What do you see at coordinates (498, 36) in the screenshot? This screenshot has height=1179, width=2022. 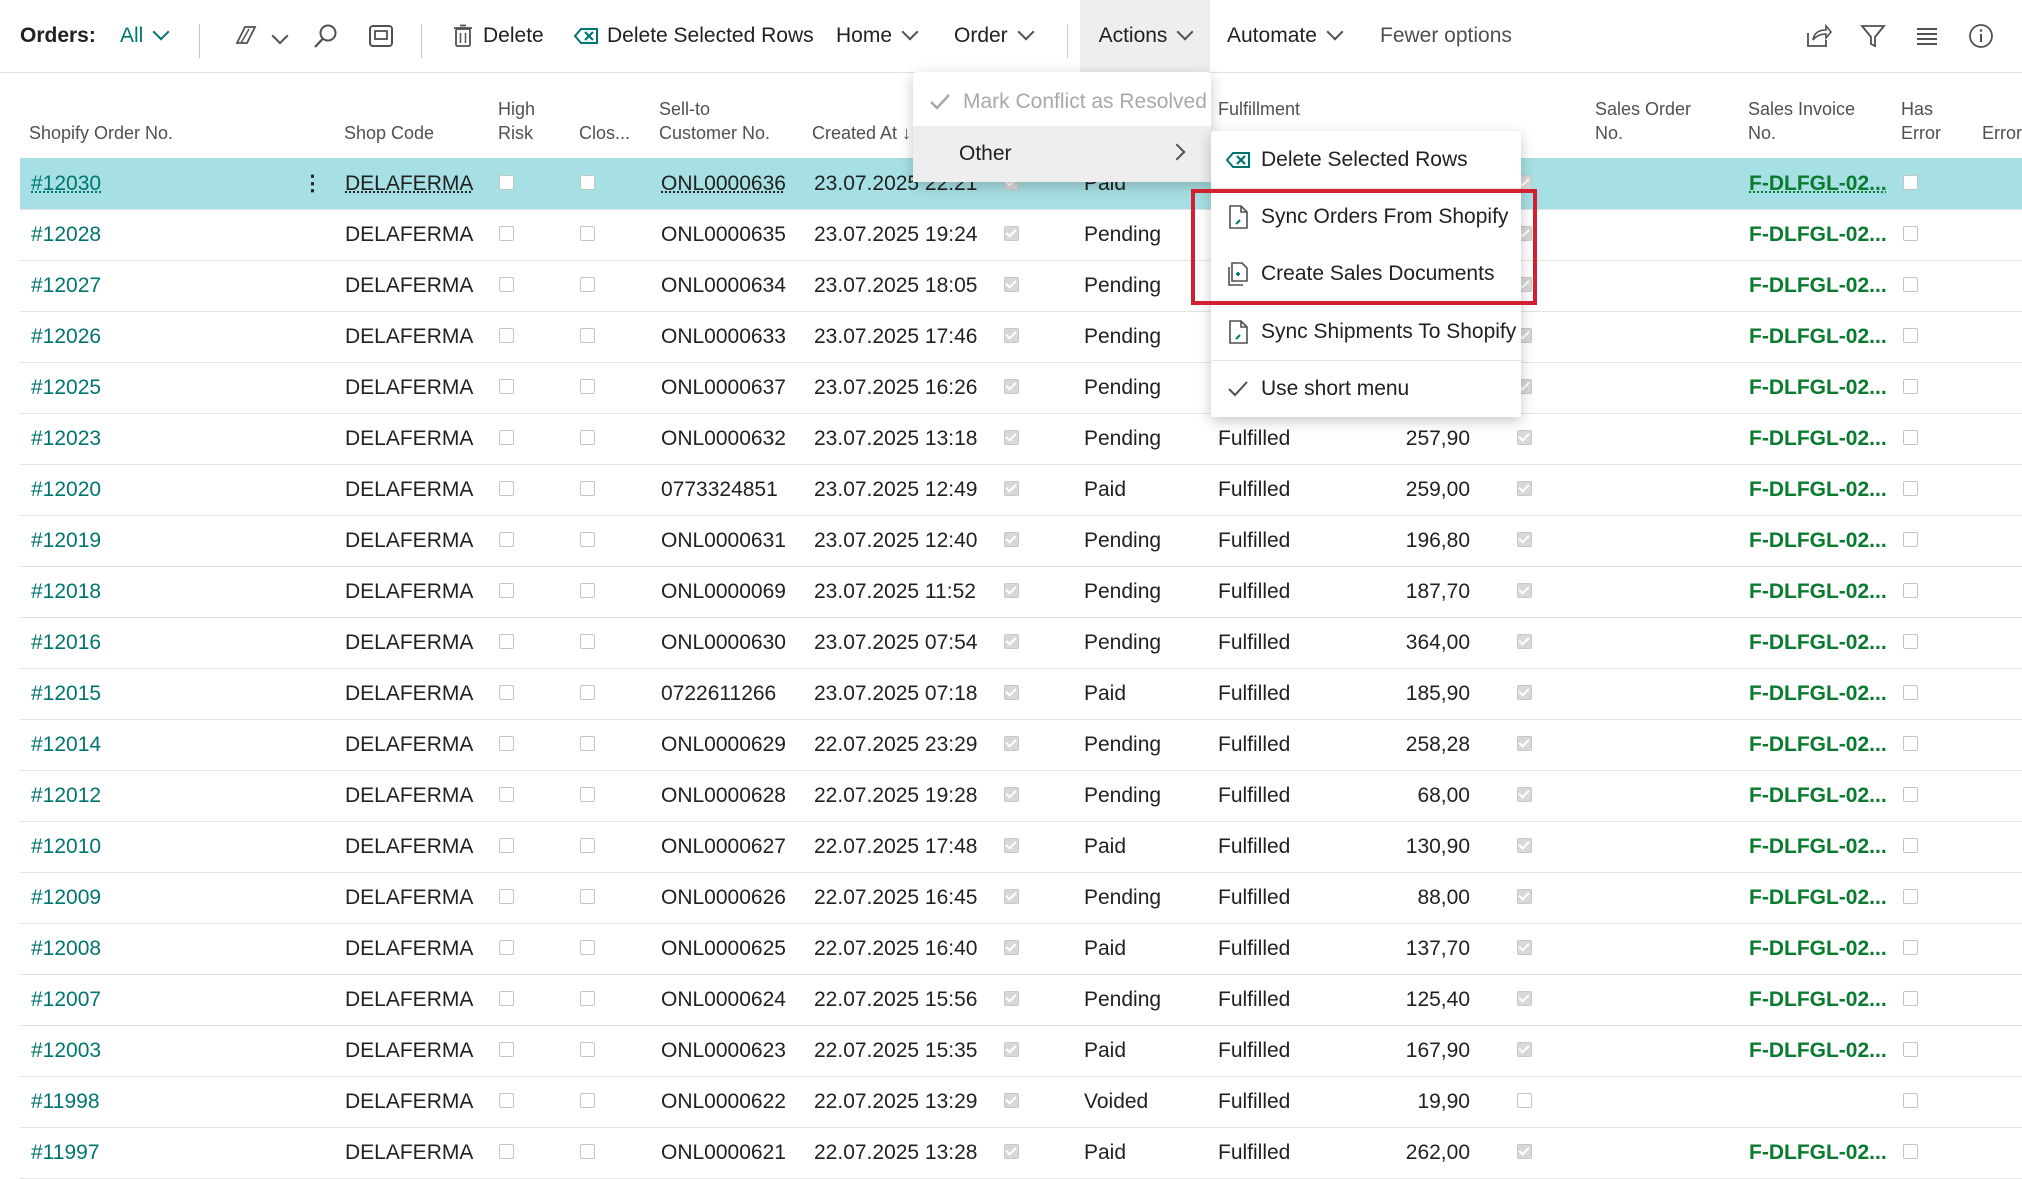 I see `delete-button: Delete` at bounding box center [498, 36].